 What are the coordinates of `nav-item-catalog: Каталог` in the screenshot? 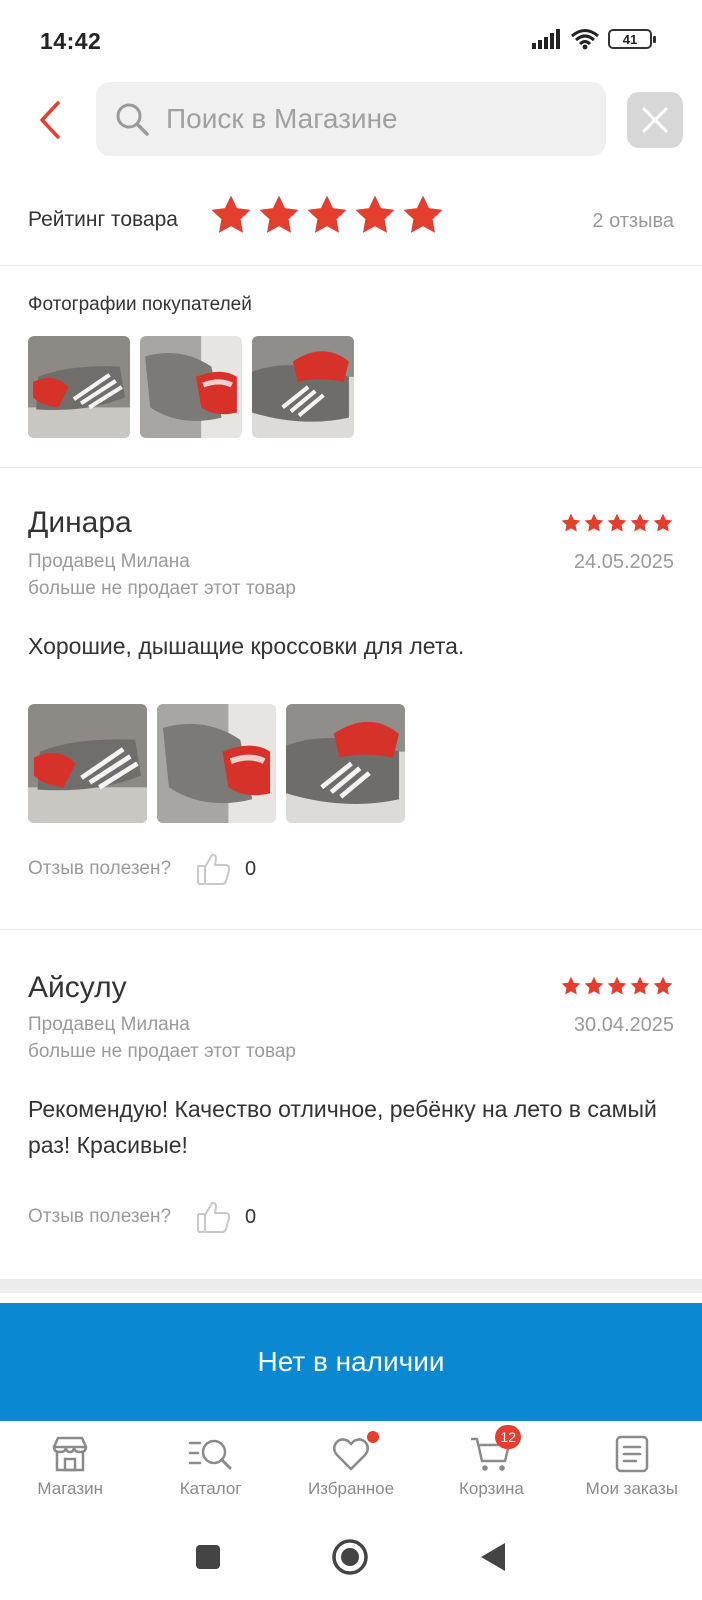 It's located at (210, 1467).